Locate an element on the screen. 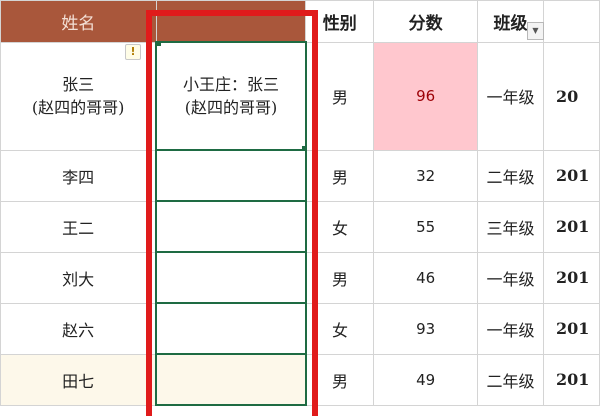 This screenshot has width=600, height=416. cell-name: 王二 is located at coordinates (78, 226).